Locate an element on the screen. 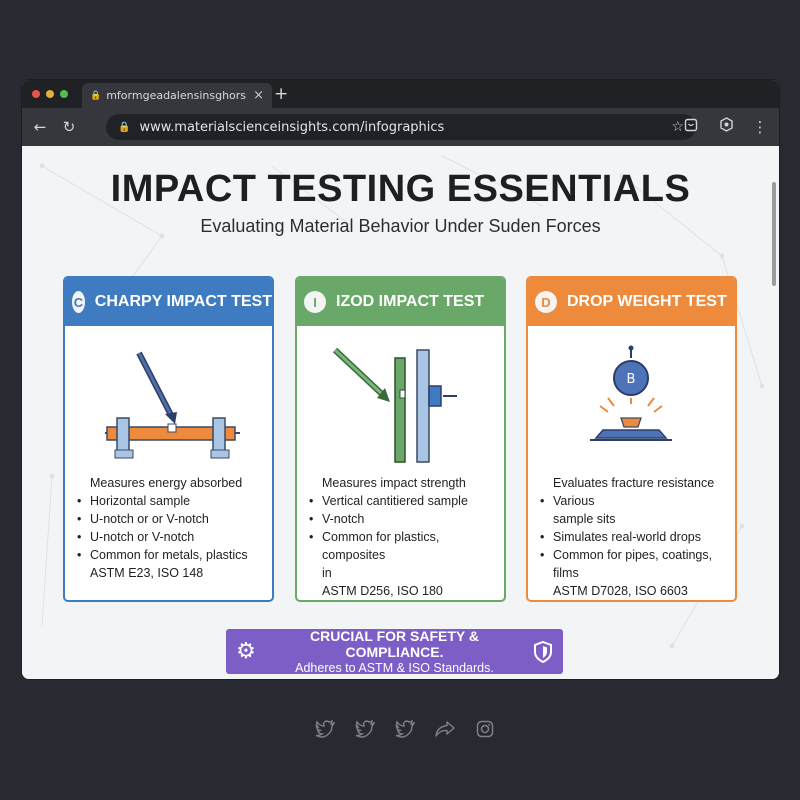 The width and height of the screenshot is (800, 800). card-title: IZOD IMPACT TEST is located at coordinates (410, 301).